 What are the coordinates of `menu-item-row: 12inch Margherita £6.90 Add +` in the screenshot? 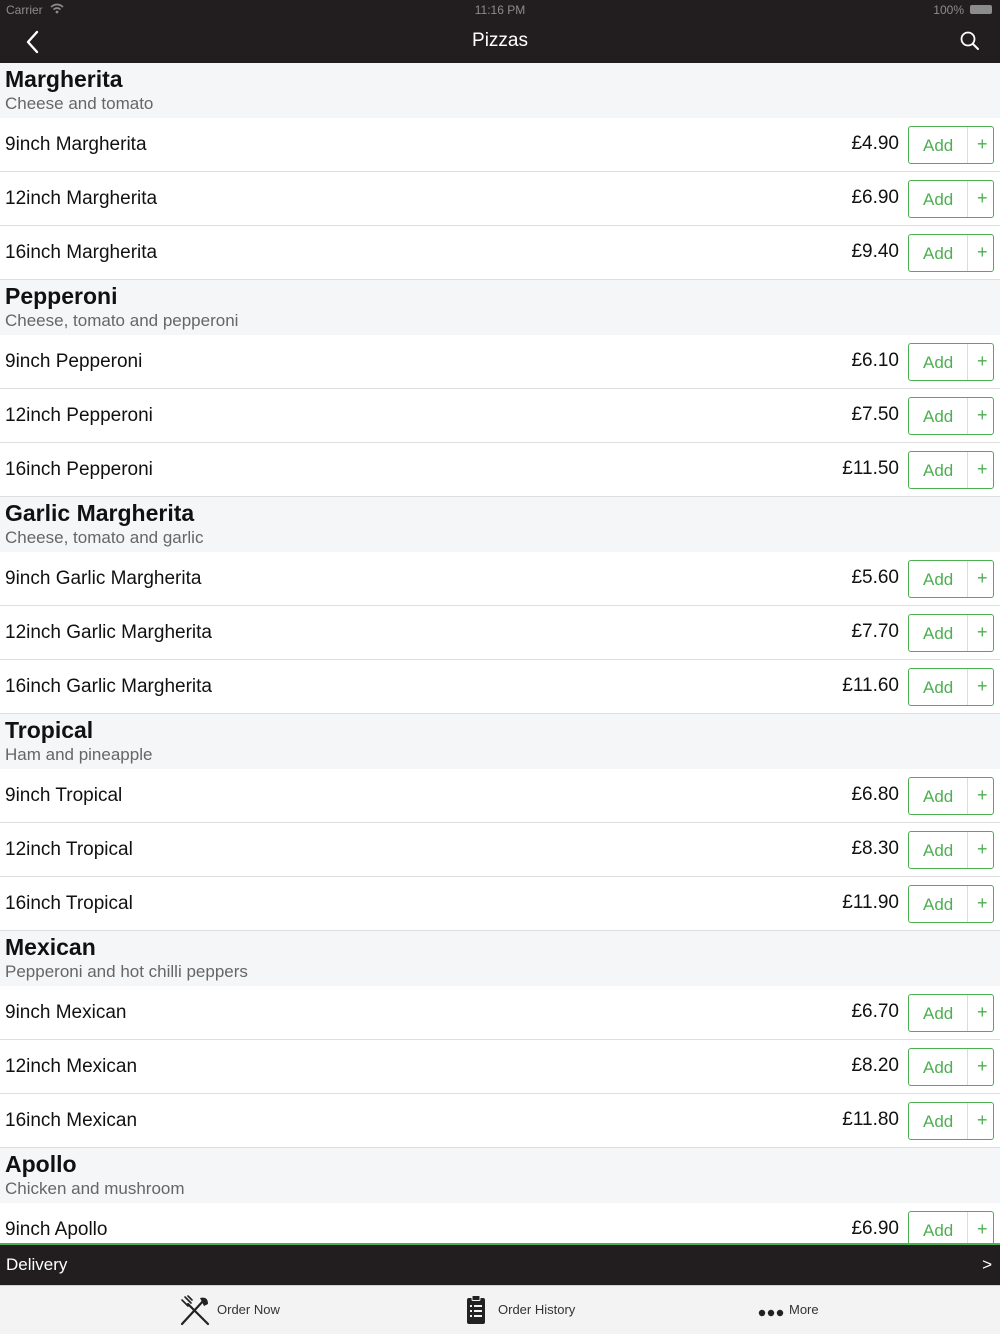 It's located at (500, 199).